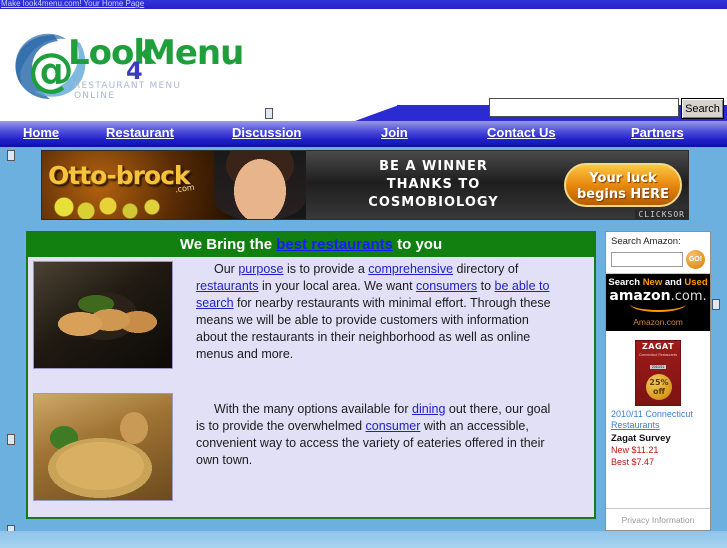 This screenshot has width=727, height=548. What do you see at coordinates (41, 132) in the screenshot?
I see `nav-item-home: Home` at bounding box center [41, 132].